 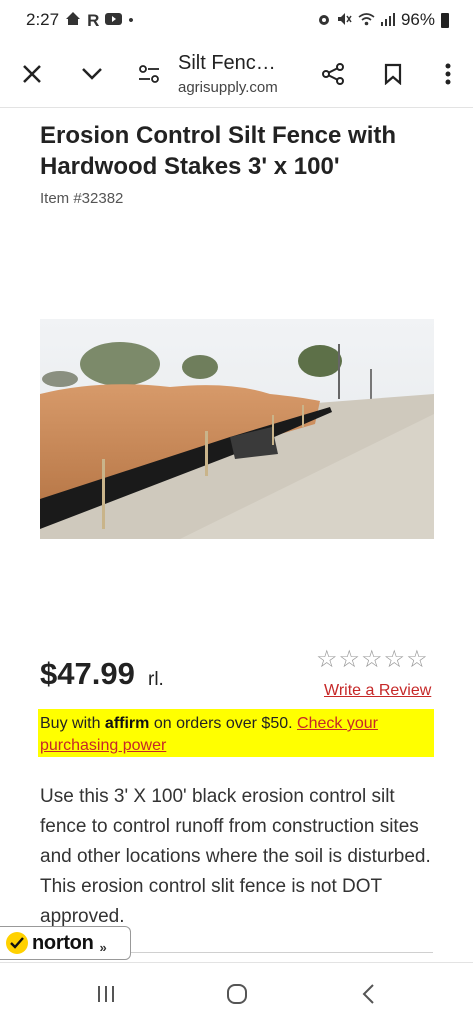 I want to click on mute-icon, so click(x=344, y=20).